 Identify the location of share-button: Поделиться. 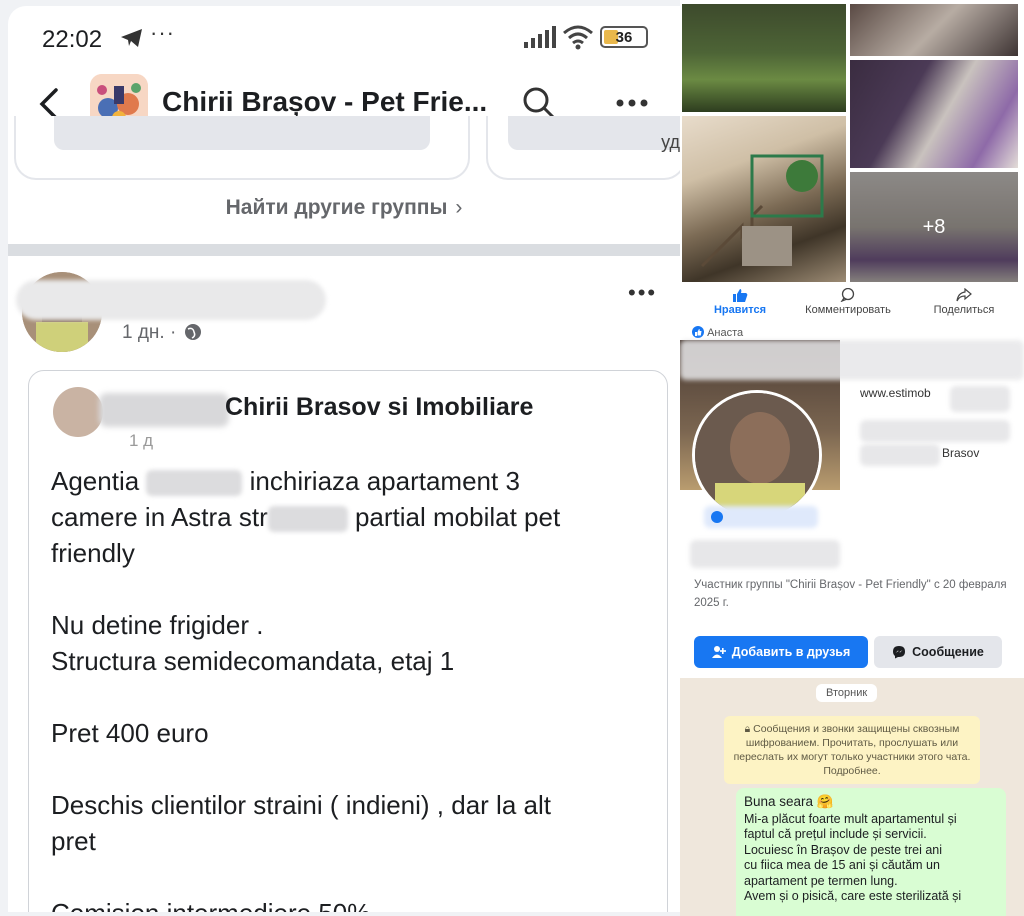
(964, 302).